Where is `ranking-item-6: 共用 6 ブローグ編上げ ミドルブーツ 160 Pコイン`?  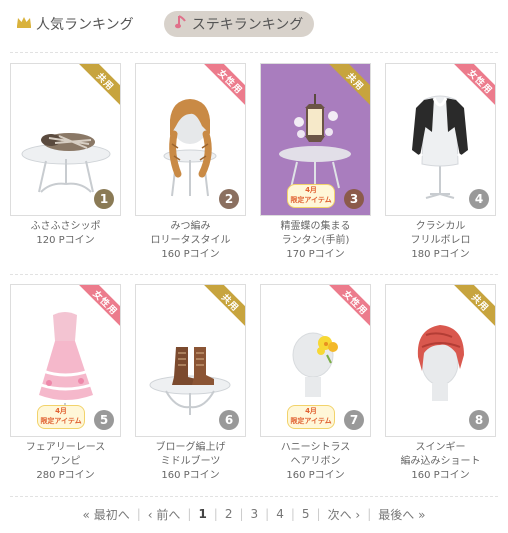 ranking-item-6: 共用 6 ブローグ編上げ ミドルブーツ 160 Pコイン is located at coordinates (190, 383).